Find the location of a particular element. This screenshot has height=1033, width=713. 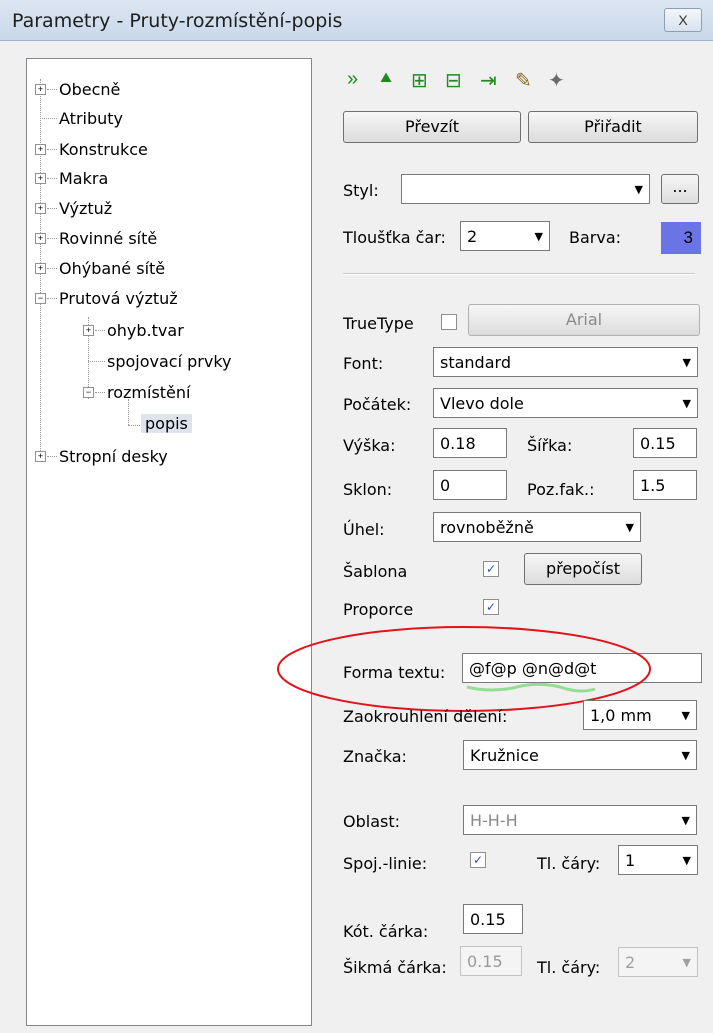

recalculate-button: přepočíst is located at coordinates (583, 569).